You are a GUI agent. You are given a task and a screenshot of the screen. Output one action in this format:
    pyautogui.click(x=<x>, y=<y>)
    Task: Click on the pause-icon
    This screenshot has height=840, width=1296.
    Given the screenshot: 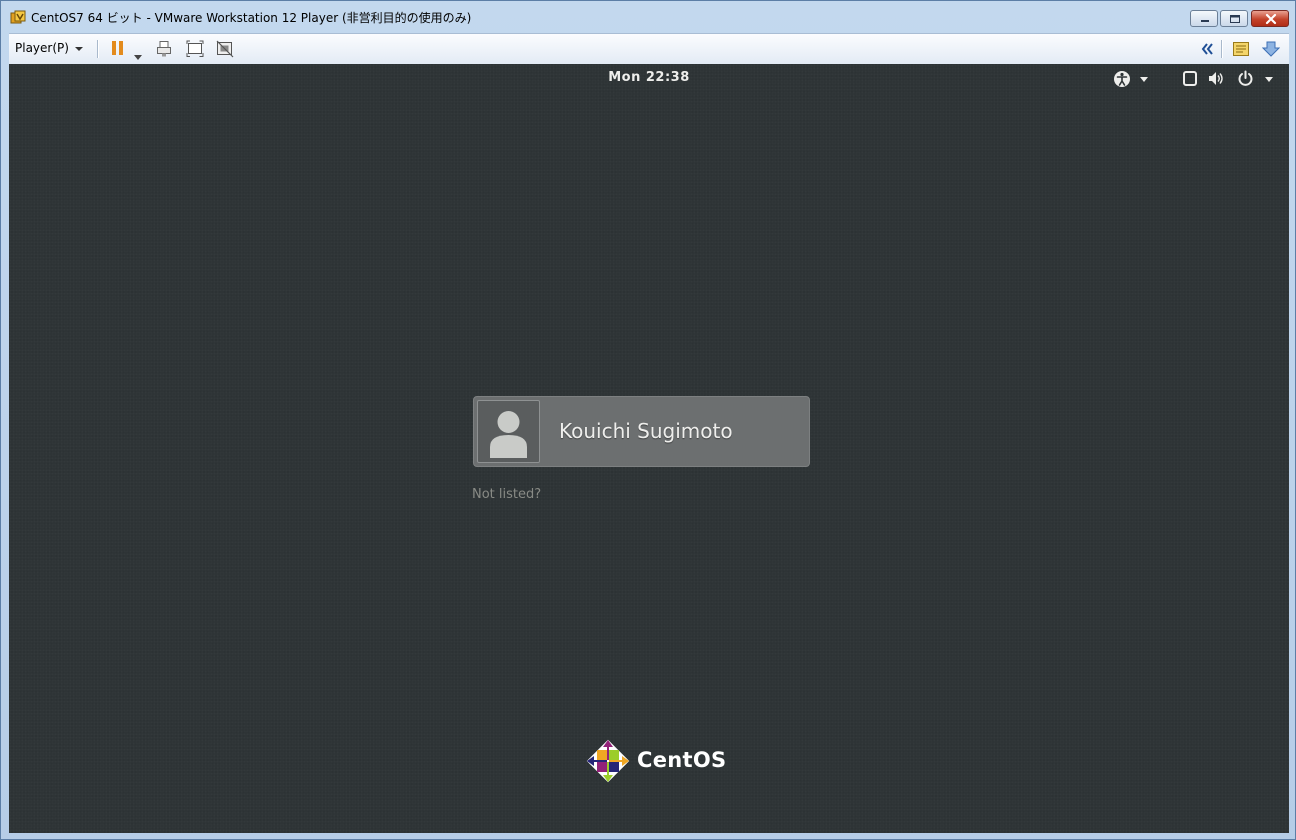 What is the action you would take?
    pyautogui.click(x=117, y=48)
    